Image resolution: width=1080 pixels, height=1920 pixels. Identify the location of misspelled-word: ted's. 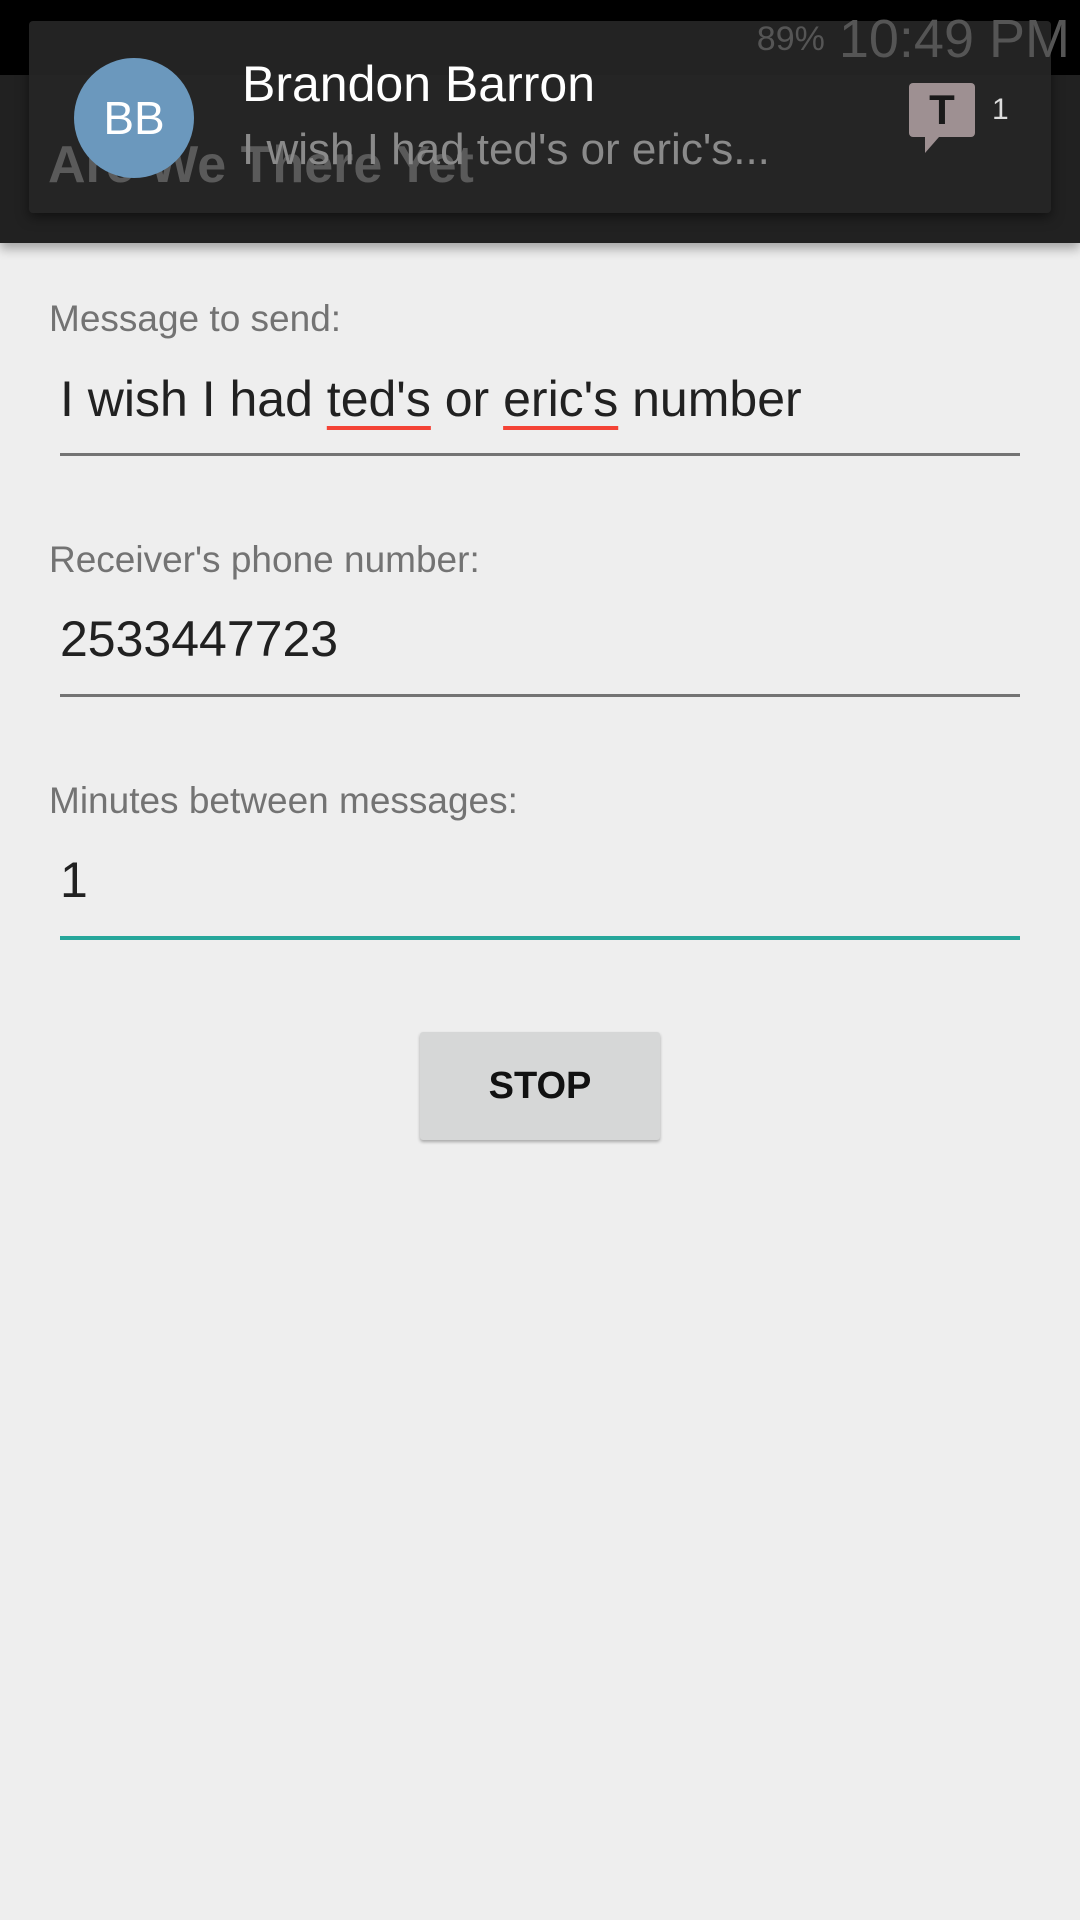
(378, 399).